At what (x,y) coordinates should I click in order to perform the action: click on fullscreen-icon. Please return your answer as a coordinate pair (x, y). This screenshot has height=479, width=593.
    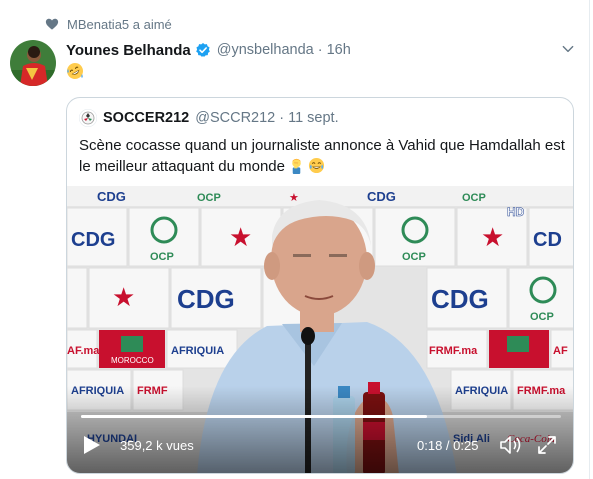
    Looking at the image, I should click on (547, 445).